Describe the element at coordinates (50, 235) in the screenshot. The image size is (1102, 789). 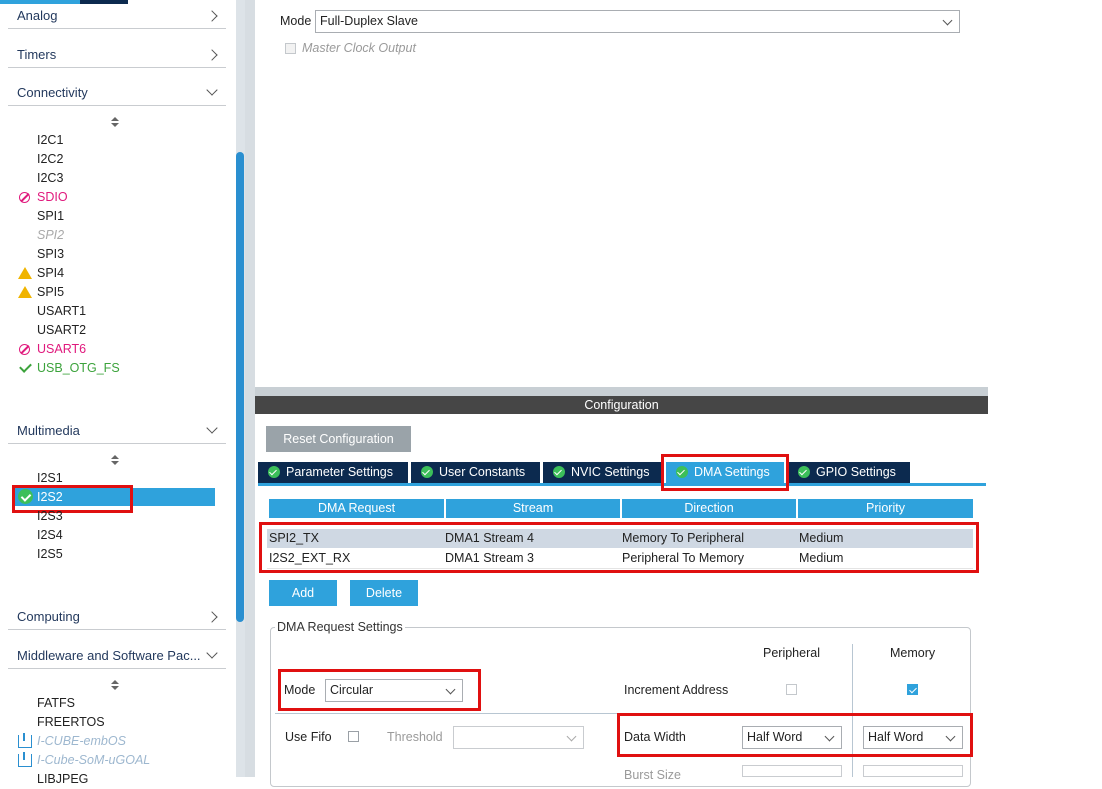
I see `sidebar-item-spi2: SPI2` at that location.